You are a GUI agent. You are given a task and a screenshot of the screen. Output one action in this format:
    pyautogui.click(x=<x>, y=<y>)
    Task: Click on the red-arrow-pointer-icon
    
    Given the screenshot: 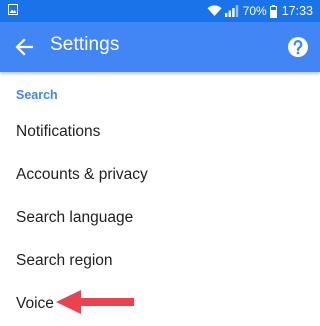 What is the action you would take?
    pyautogui.click(x=95, y=302)
    